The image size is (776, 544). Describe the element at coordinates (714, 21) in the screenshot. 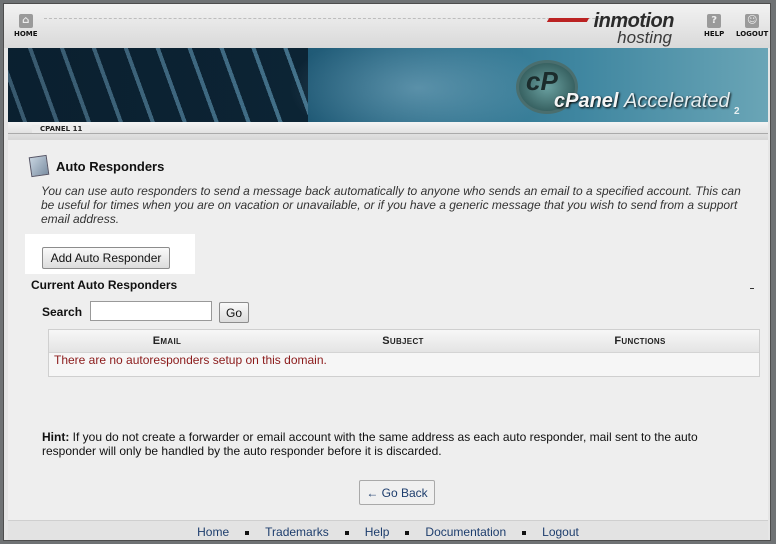

I see `help-icon: ?` at that location.